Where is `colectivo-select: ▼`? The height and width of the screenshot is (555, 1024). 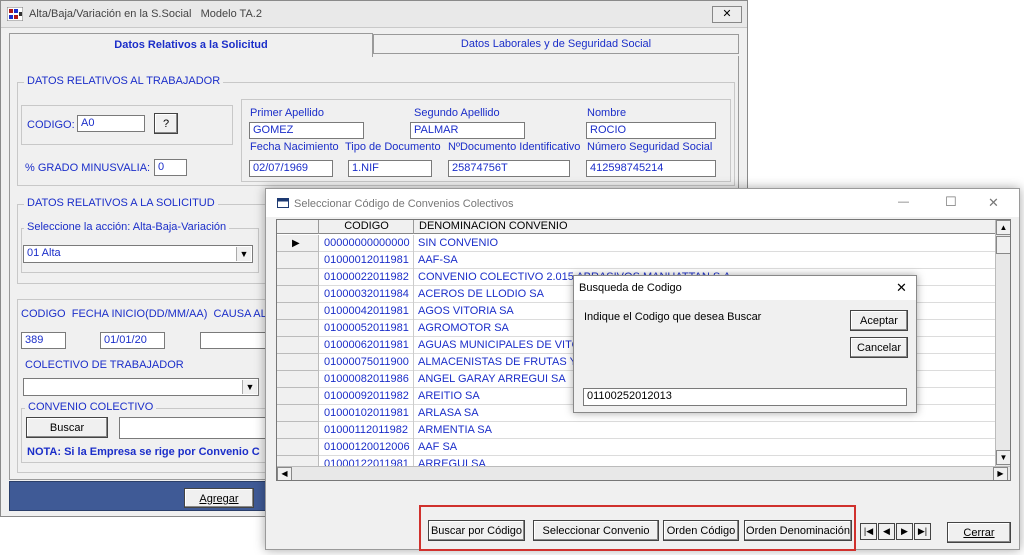 colectivo-select: ▼ is located at coordinates (141, 387).